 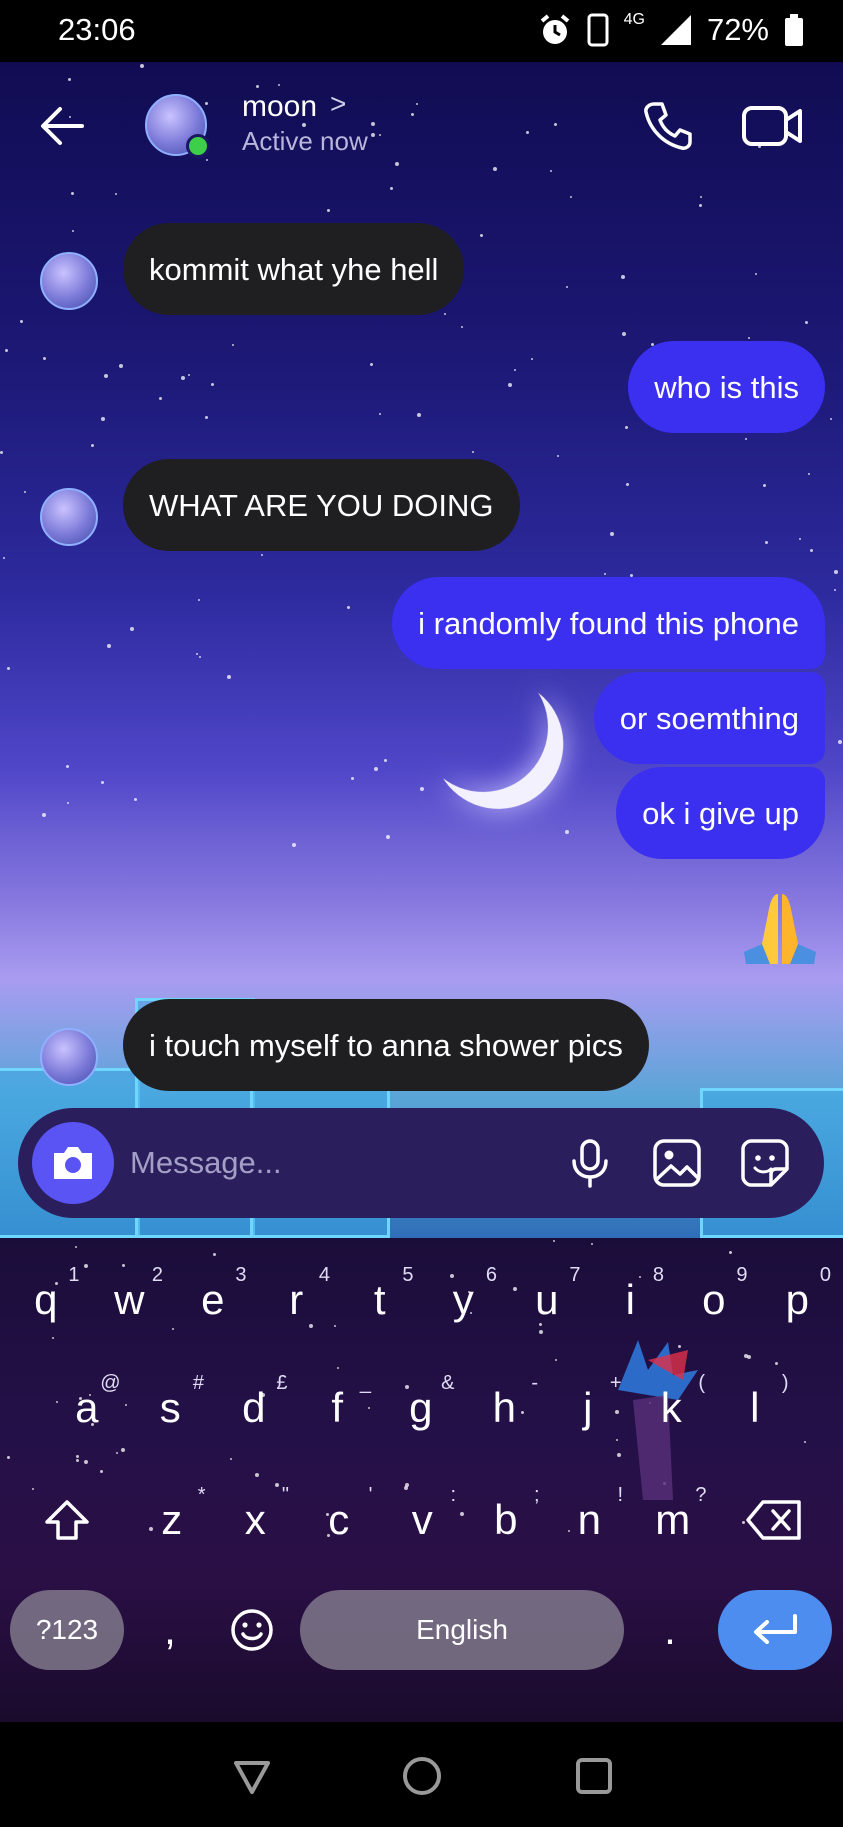 What do you see at coordinates (709, 718) in the screenshot?
I see `message-outgoing: or soemthing` at bounding box center [709, 718].